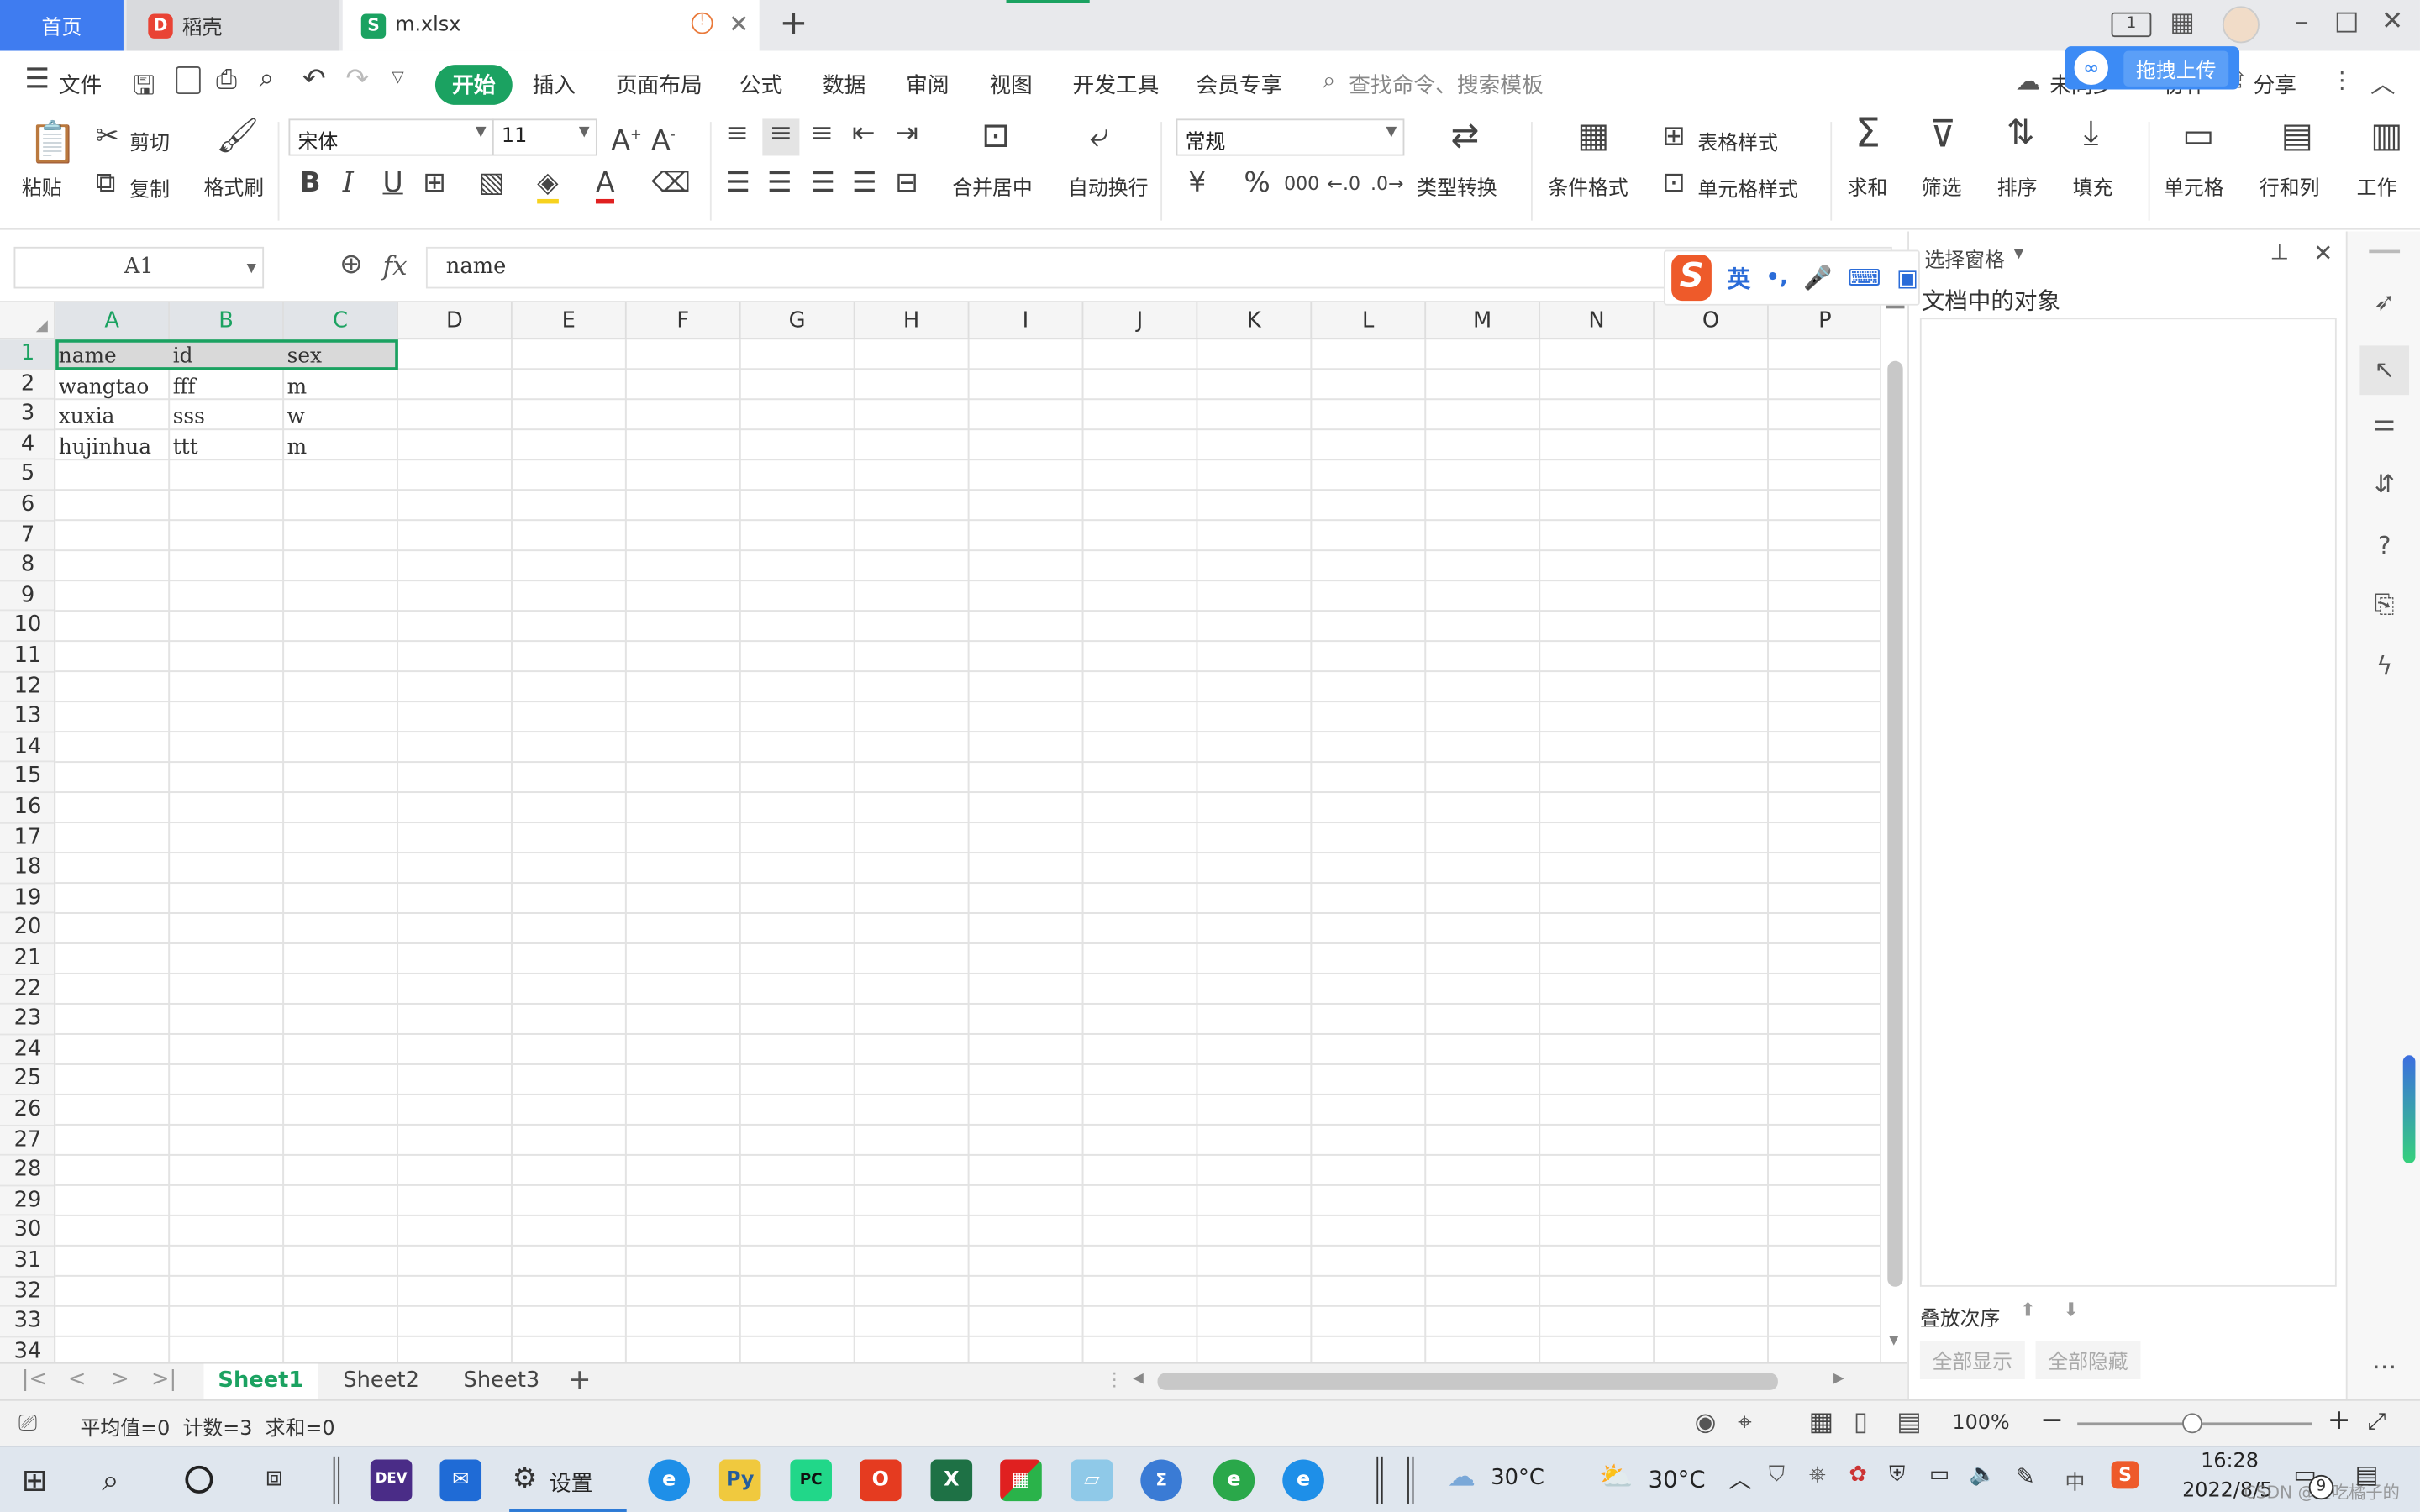 The width and height of the screenshot is (2420, 1512). I want to click on weather-temp-1: 30°C, so click(1517, 1478).